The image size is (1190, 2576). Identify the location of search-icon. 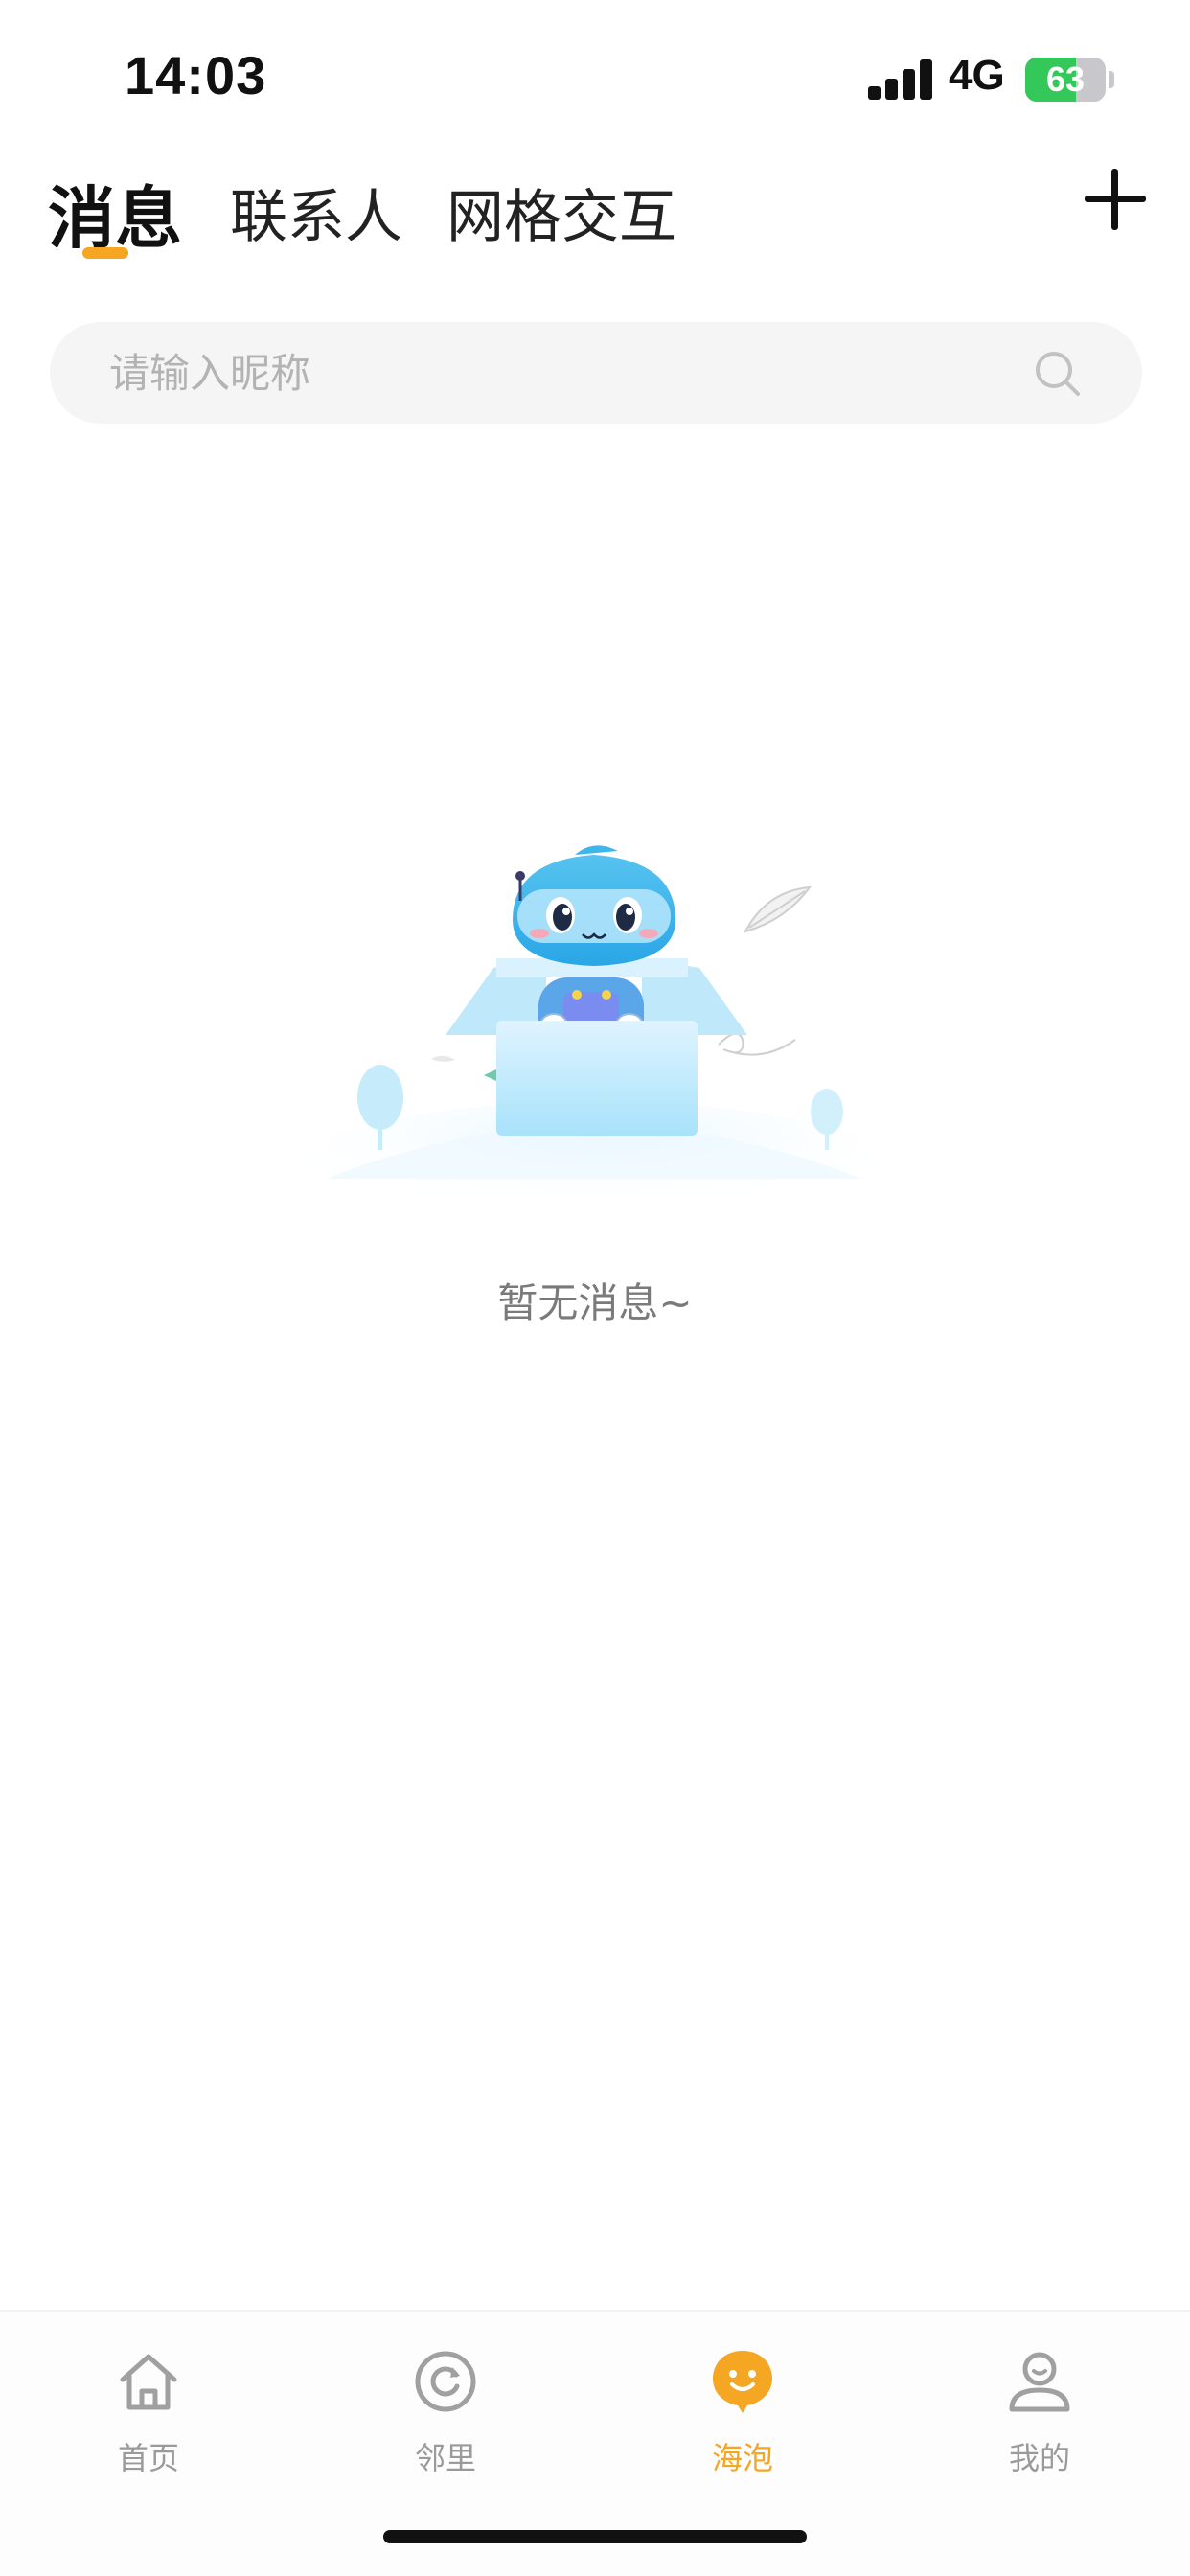
(1058, 374).